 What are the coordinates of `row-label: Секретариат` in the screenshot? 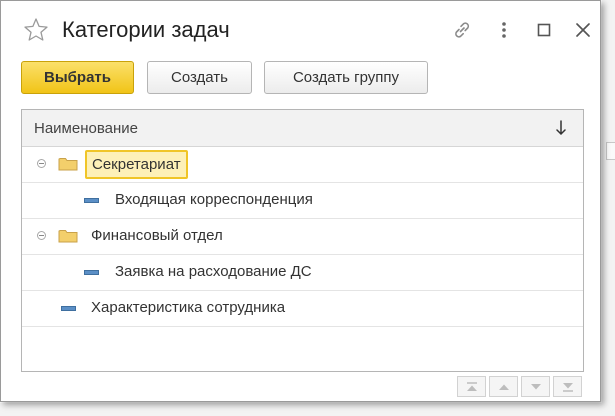 It's located at (136, 164).